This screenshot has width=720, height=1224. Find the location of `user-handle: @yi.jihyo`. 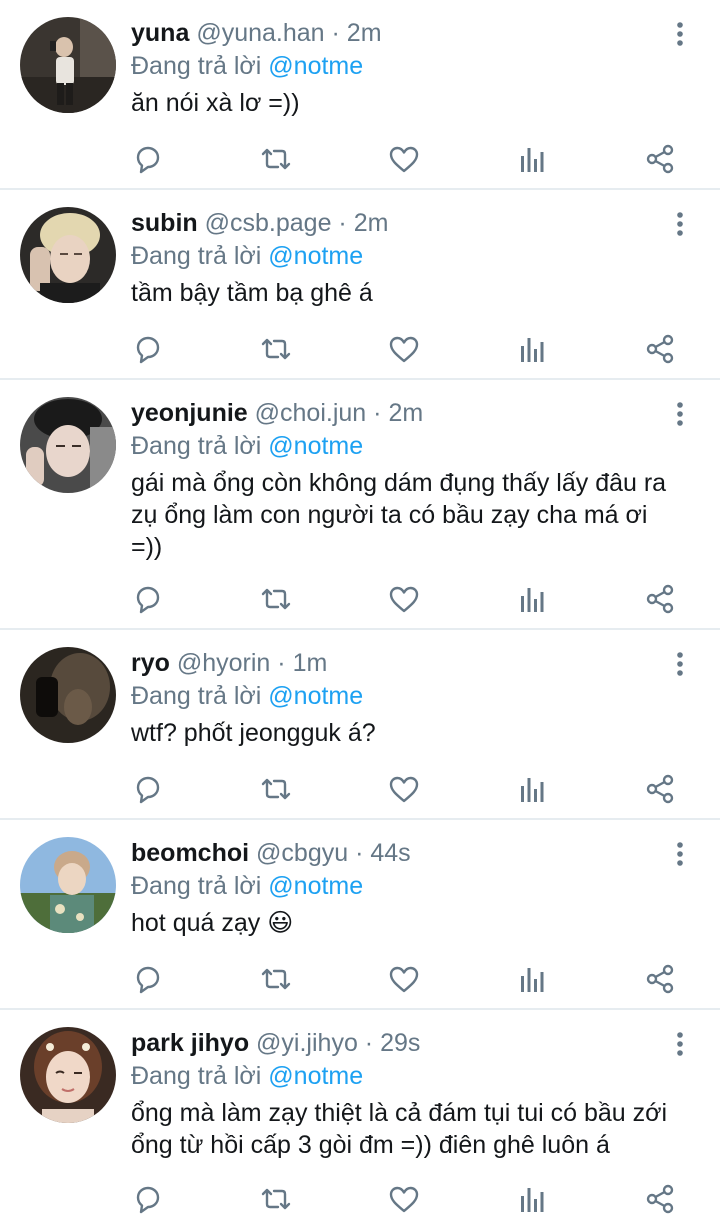

user-handle: @yi.jihyo is located at coordinates (307, 1043).